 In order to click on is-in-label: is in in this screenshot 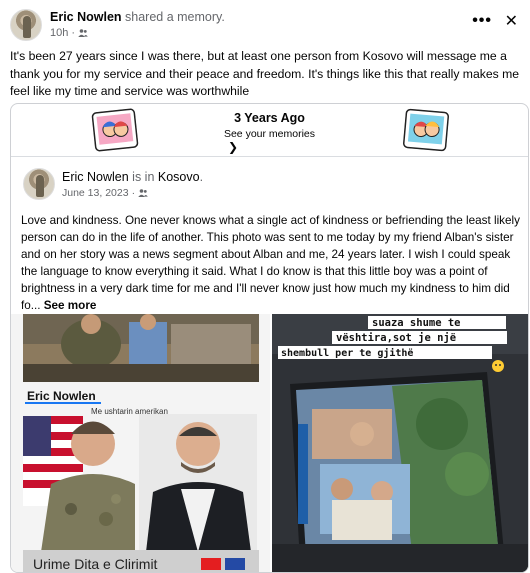, I will do `click(143, 177)`.